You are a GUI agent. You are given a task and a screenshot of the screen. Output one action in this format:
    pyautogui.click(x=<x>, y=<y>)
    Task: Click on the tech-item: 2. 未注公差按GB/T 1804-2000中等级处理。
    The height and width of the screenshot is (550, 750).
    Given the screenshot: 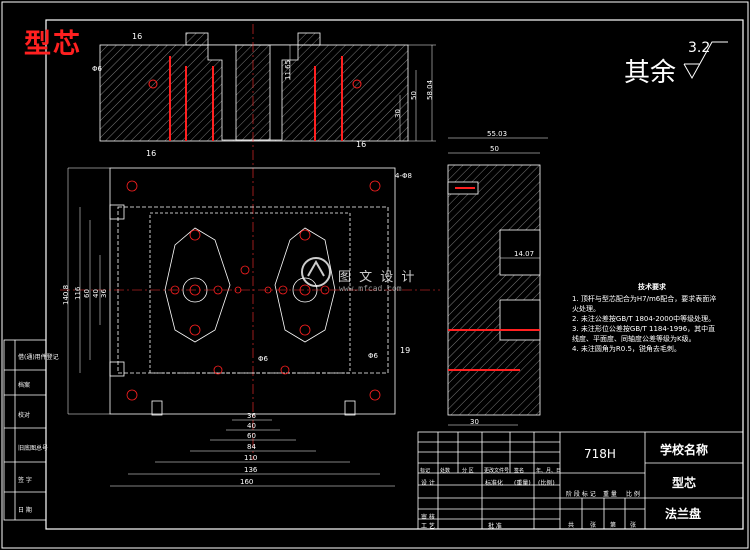 What is the action you would take?
    pyautogui.click(x=644, y=319)
    